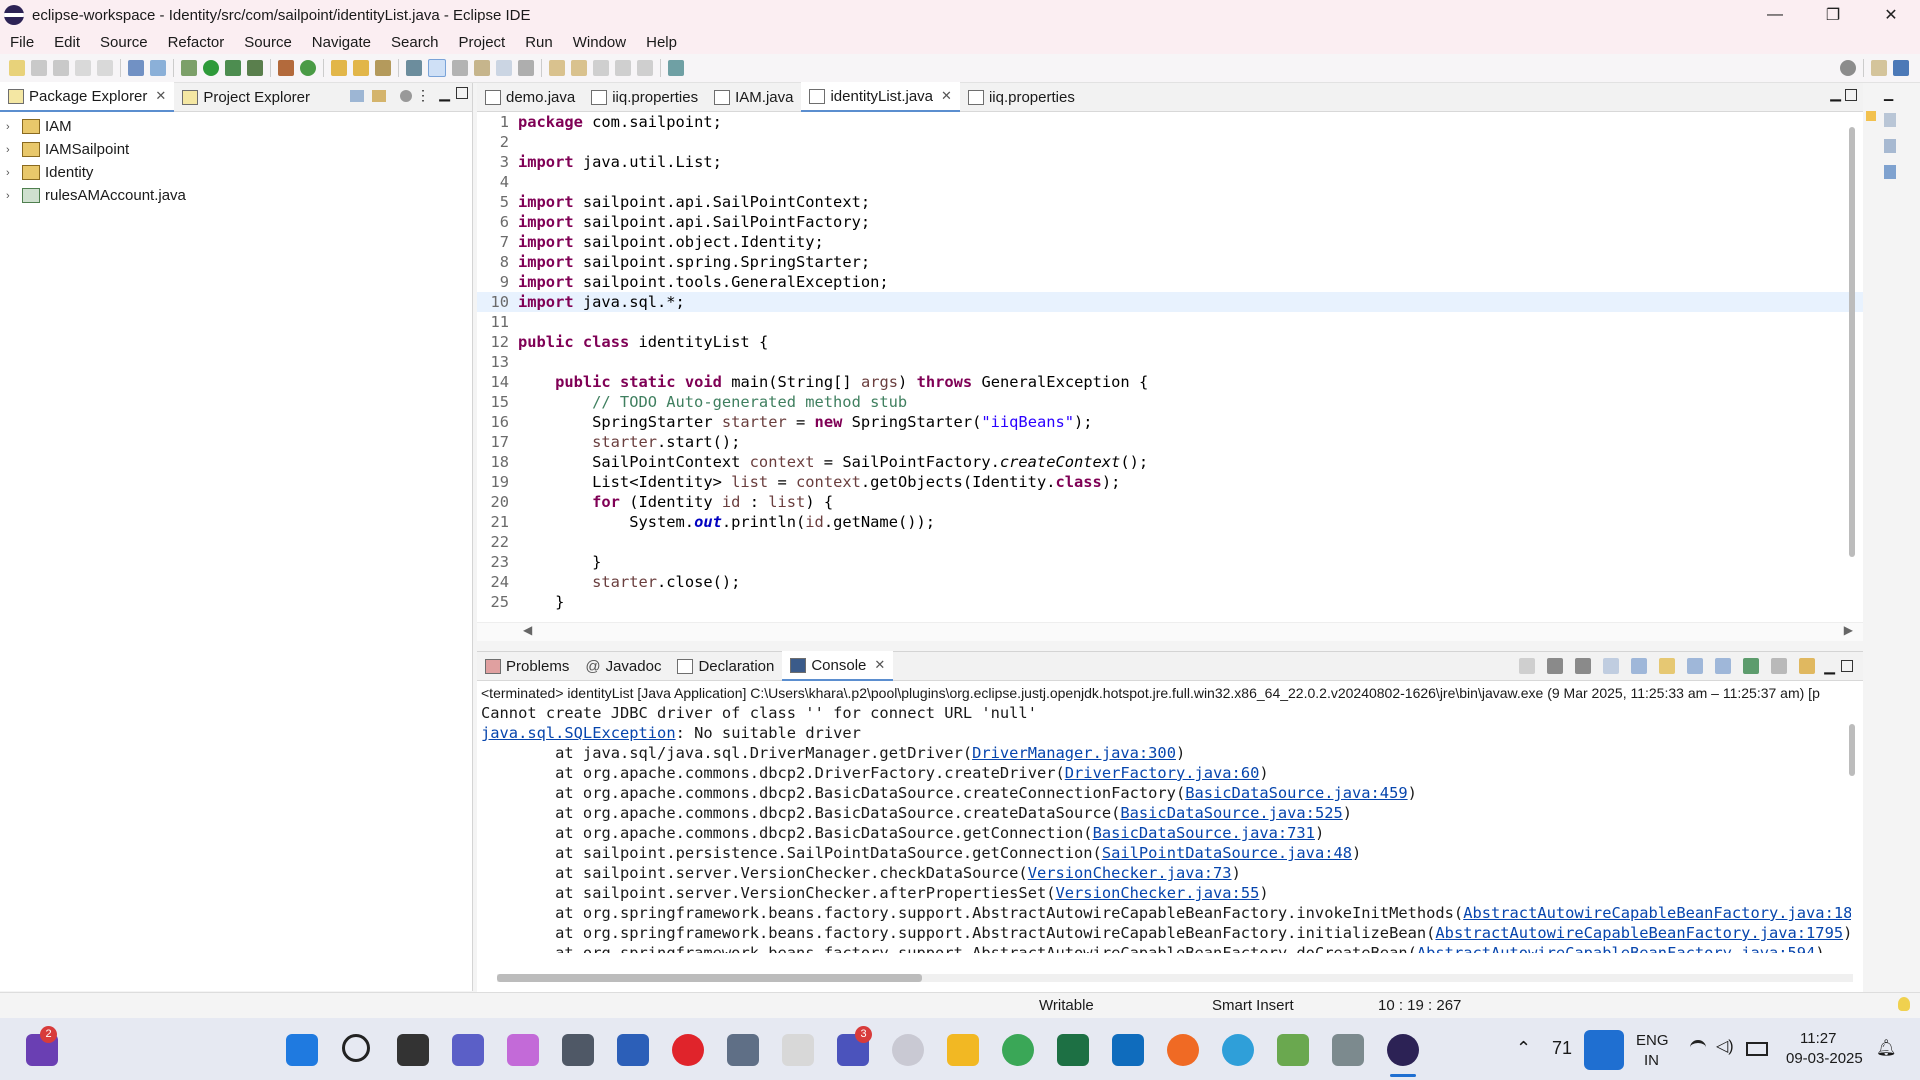 The width and height of the screenshot is (1920, 1080). I want to click on tab-package-explorer: Package Explorer ✕, so click(87, 97).